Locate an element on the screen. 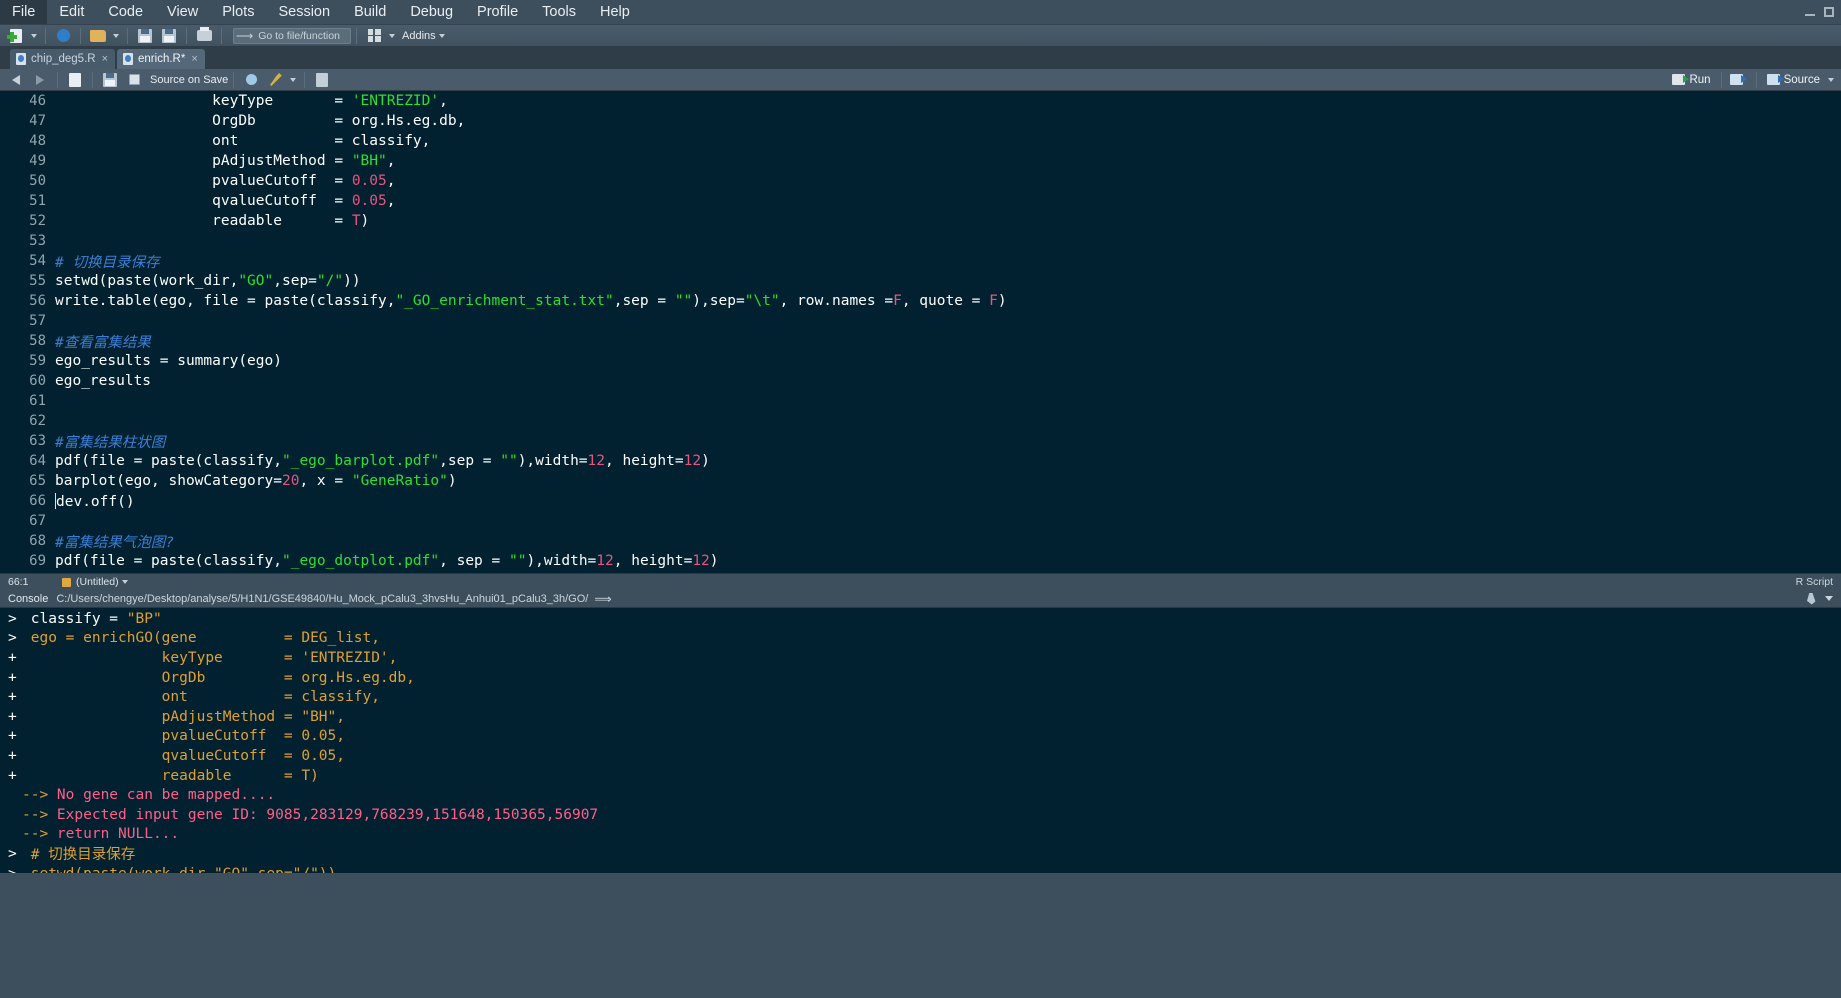  console-token: --> is located at coordinates (39, 795).